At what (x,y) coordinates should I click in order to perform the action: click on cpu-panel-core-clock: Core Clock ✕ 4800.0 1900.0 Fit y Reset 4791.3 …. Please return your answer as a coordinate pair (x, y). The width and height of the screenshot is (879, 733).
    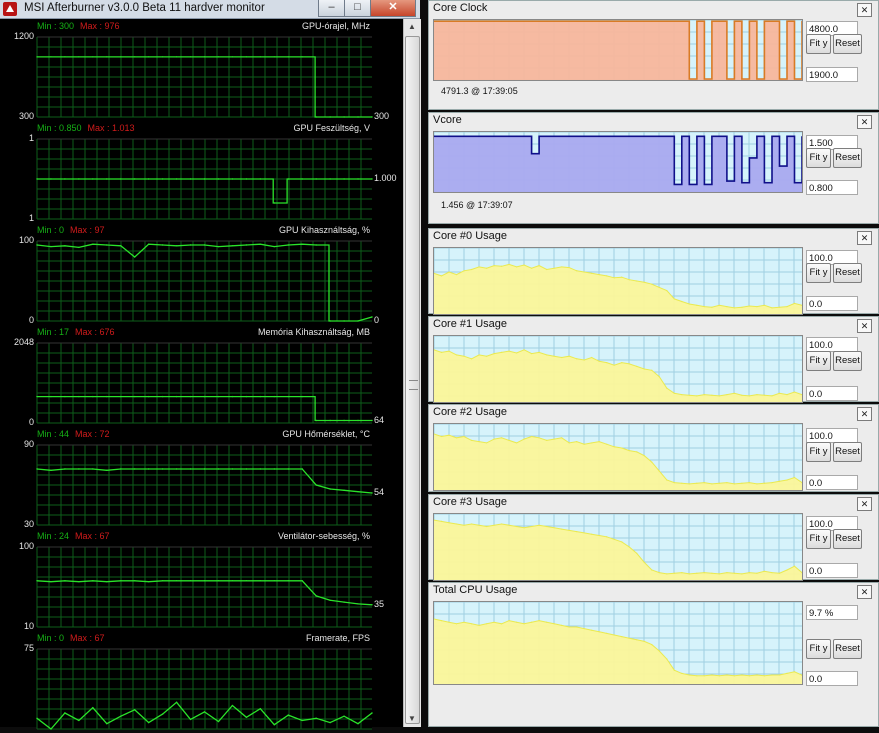
    Looking at the image, I should click on (653, 55).